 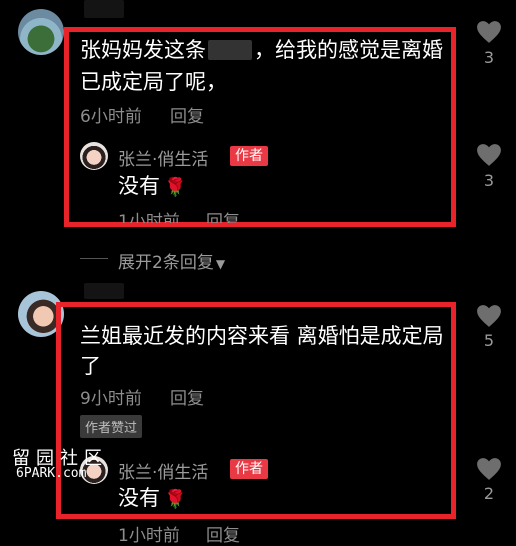 What do you see at coordinates (220, 264) in the screenshot?
I see `chevron-down-icon: ▼` at bounding box center [220, 264].